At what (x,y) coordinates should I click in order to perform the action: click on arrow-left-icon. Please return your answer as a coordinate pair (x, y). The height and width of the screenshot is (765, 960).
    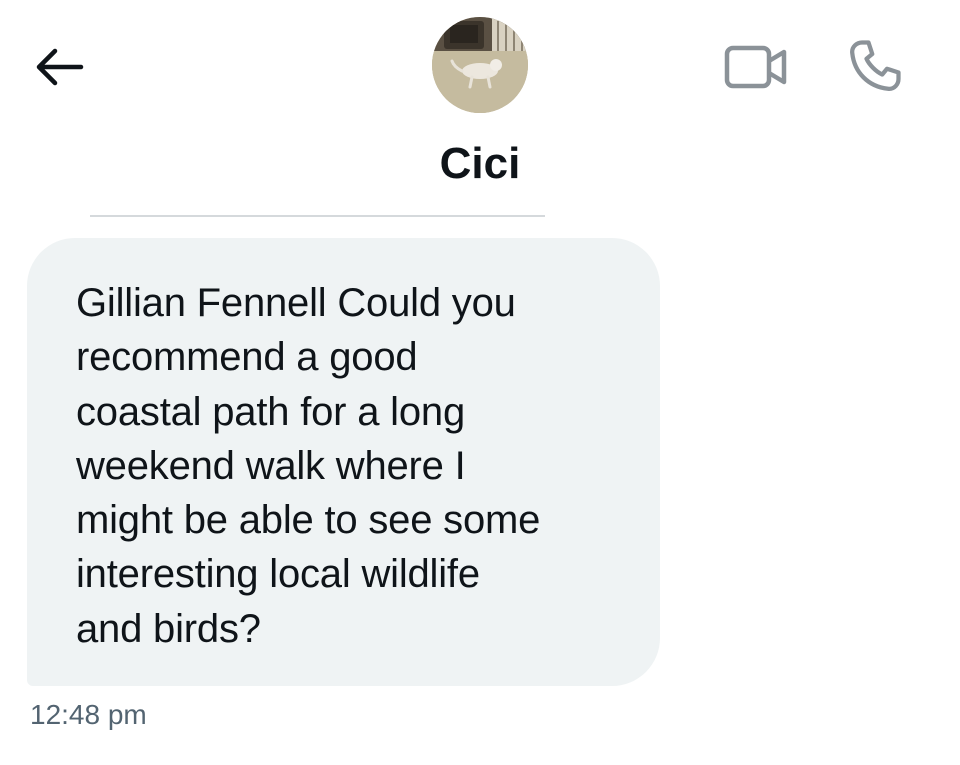
    Looking at the image, I should click on (60, 67).